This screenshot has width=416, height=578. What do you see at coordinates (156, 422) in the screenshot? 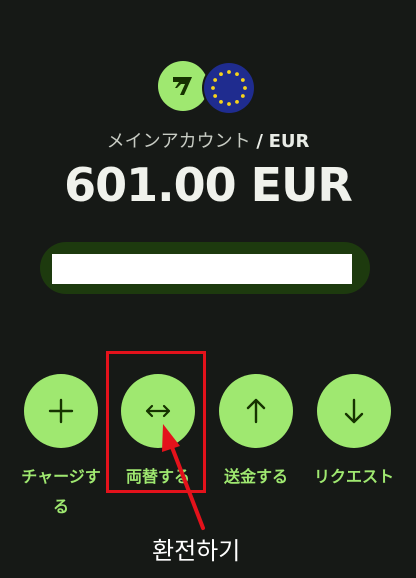
I see `exchange-highlight-box` at bounding box center [156, 422].